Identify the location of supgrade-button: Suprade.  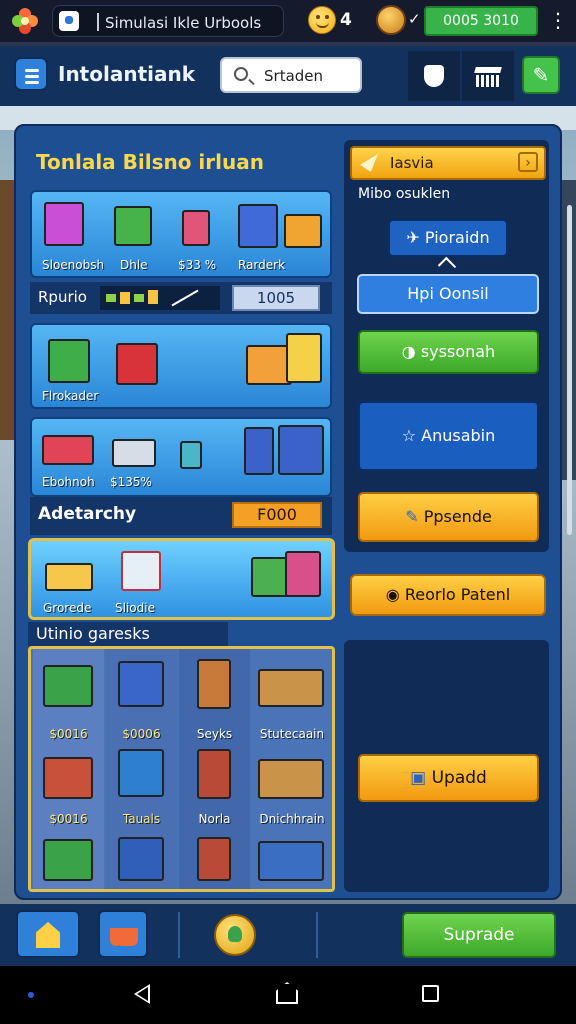
(479, 935).